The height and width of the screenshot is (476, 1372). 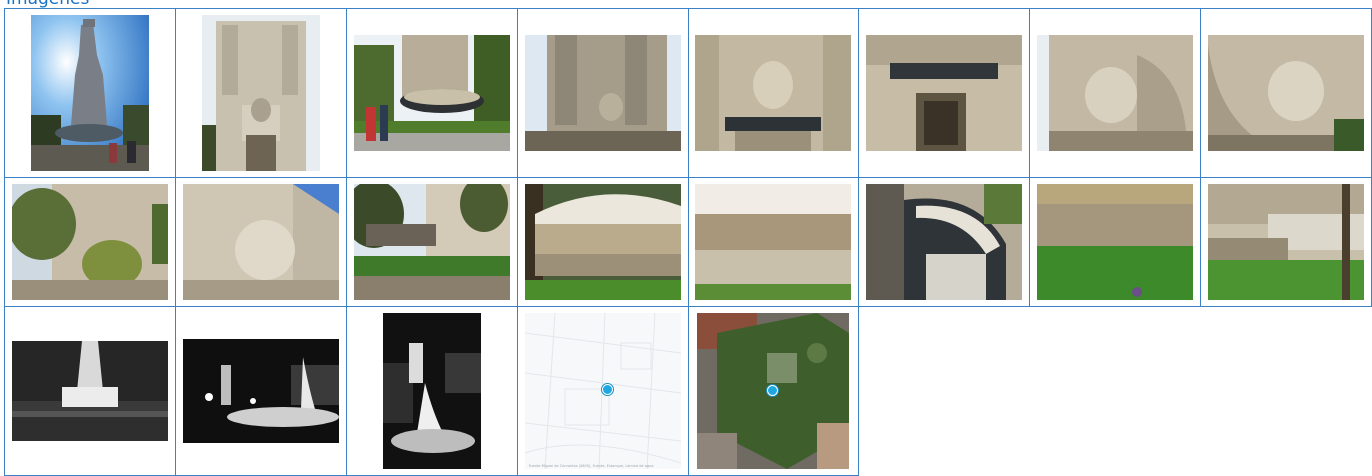 I want to click on thumb-statue-closeup, so click(x=260, y=242).